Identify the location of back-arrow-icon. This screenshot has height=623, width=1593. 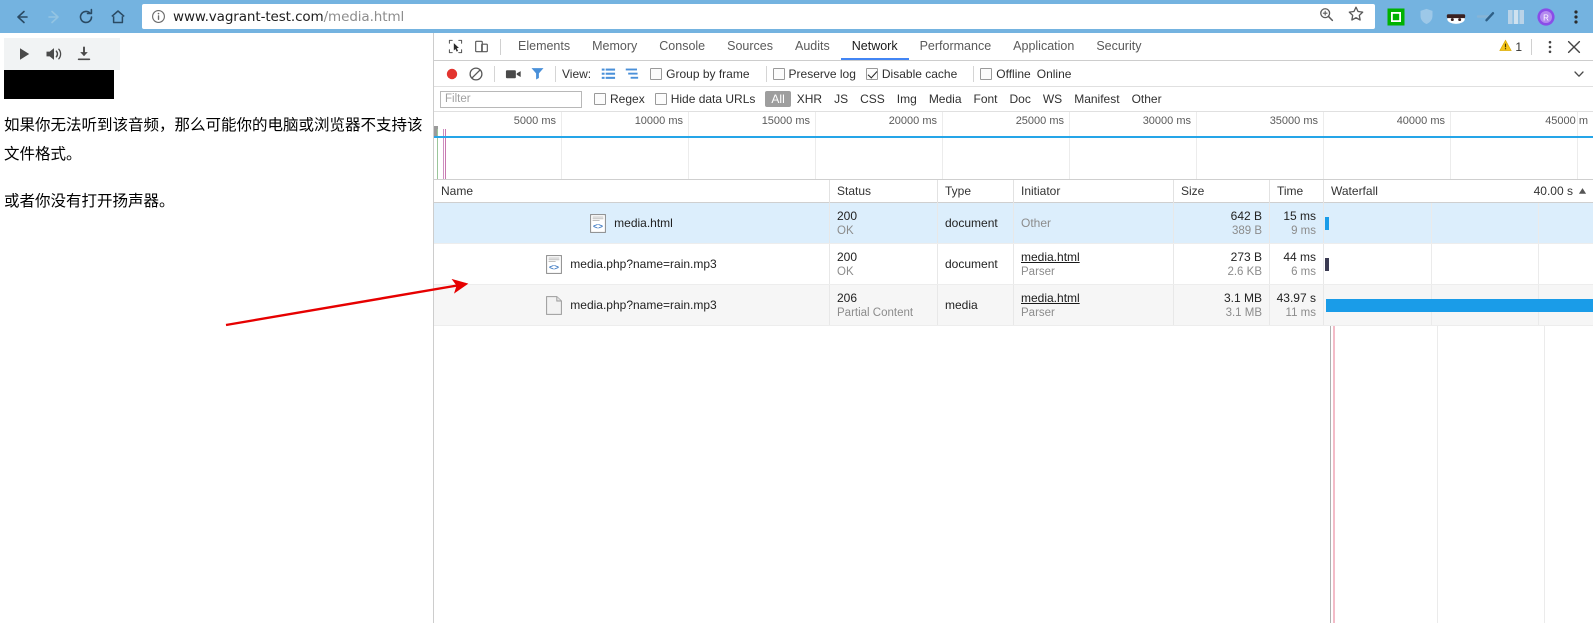
(22, 17).